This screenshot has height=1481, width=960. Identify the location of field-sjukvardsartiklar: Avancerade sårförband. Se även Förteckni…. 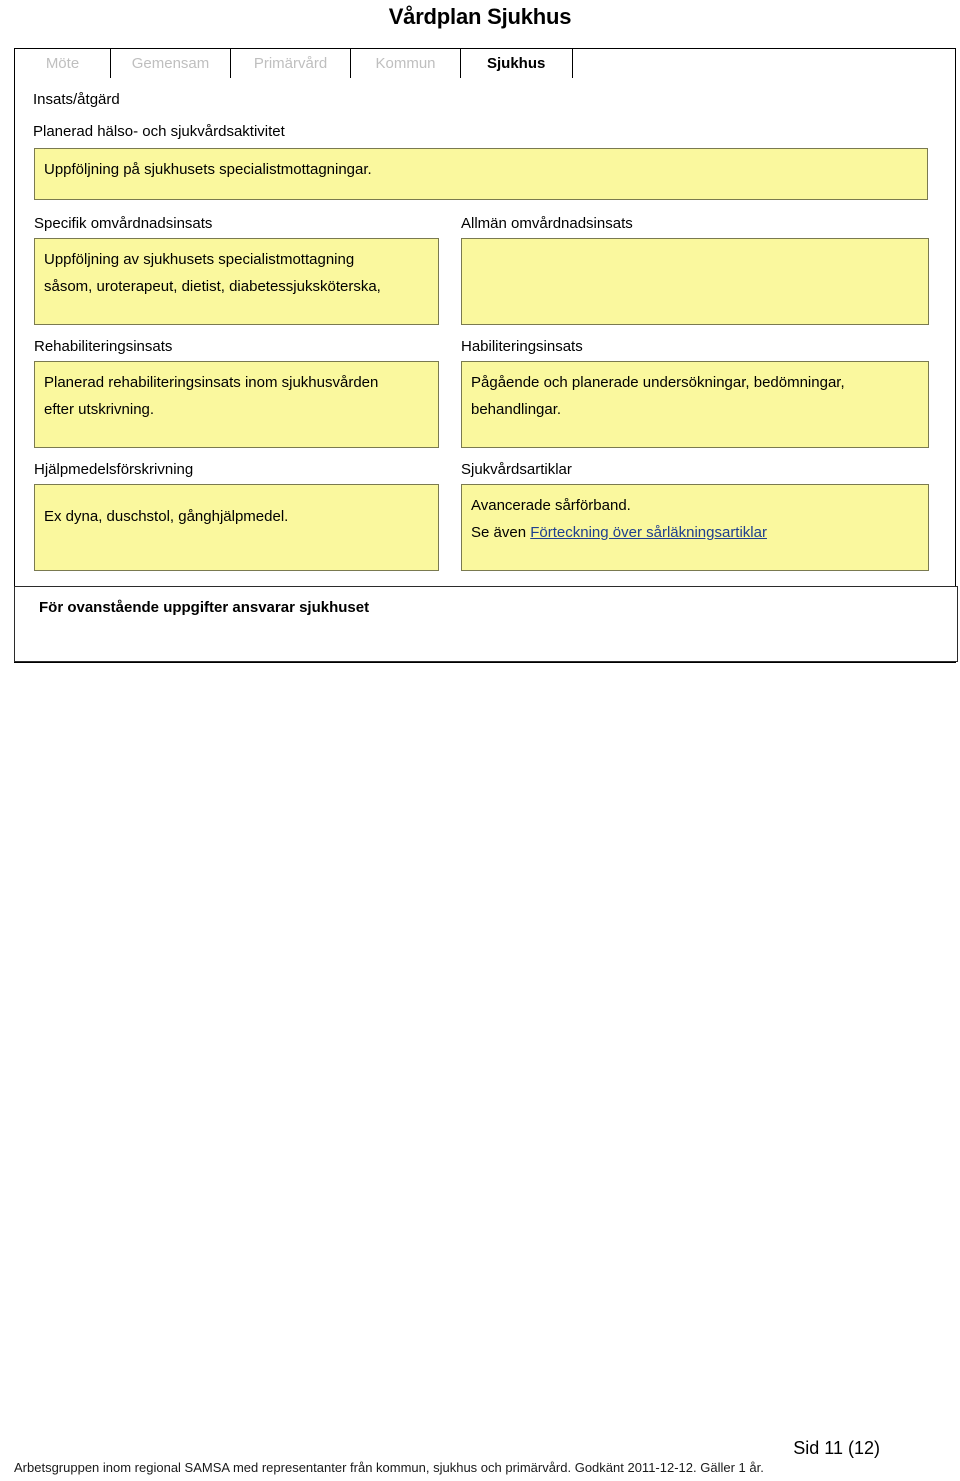
(695, 527).